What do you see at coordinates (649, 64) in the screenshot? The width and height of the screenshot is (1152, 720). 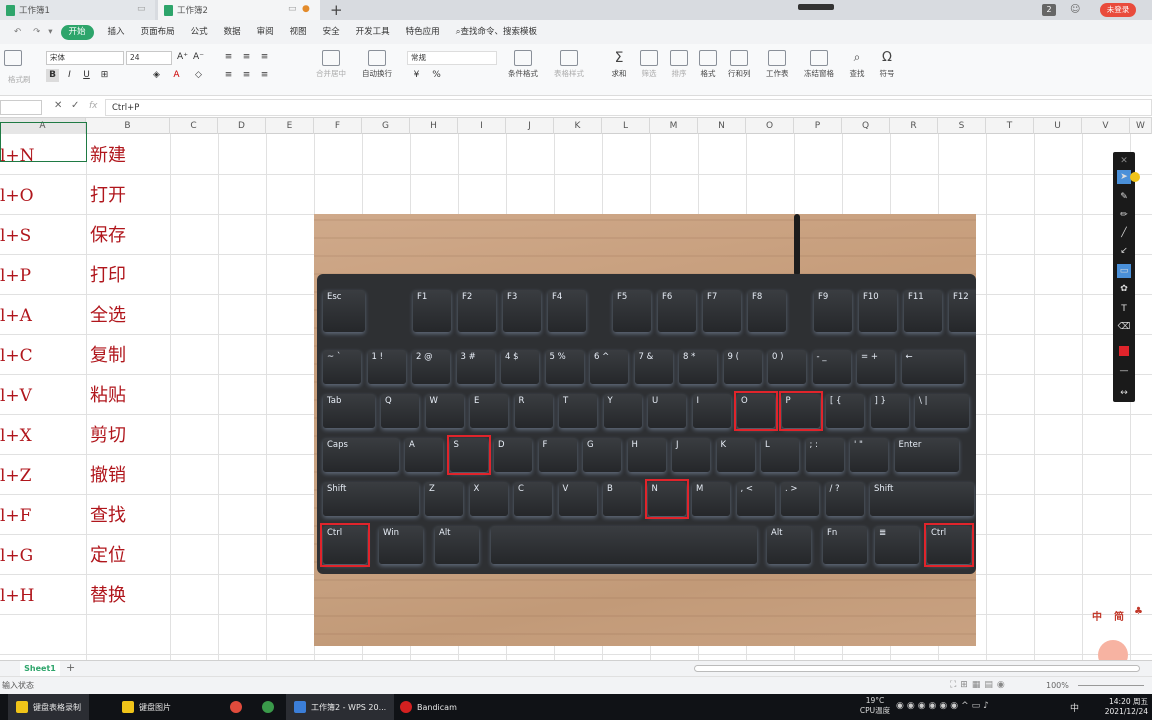 I see `filter-button: 筛选` at bounding box center [649, 64].